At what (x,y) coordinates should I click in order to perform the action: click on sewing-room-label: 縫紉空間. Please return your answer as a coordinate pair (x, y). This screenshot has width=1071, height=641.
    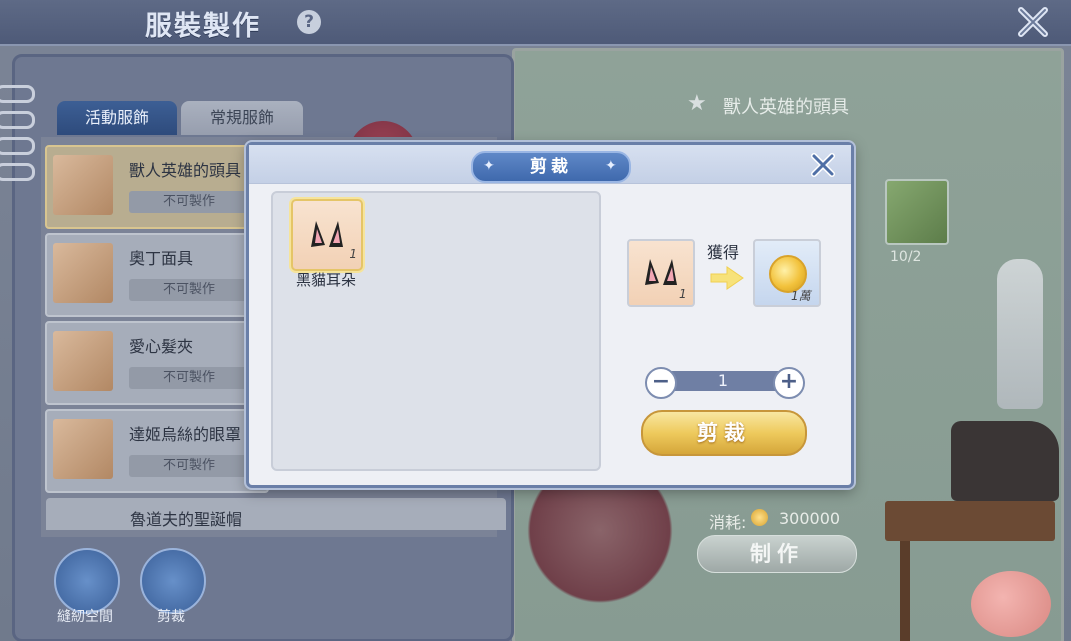
    Looking at the image, I should click on (85, 617).